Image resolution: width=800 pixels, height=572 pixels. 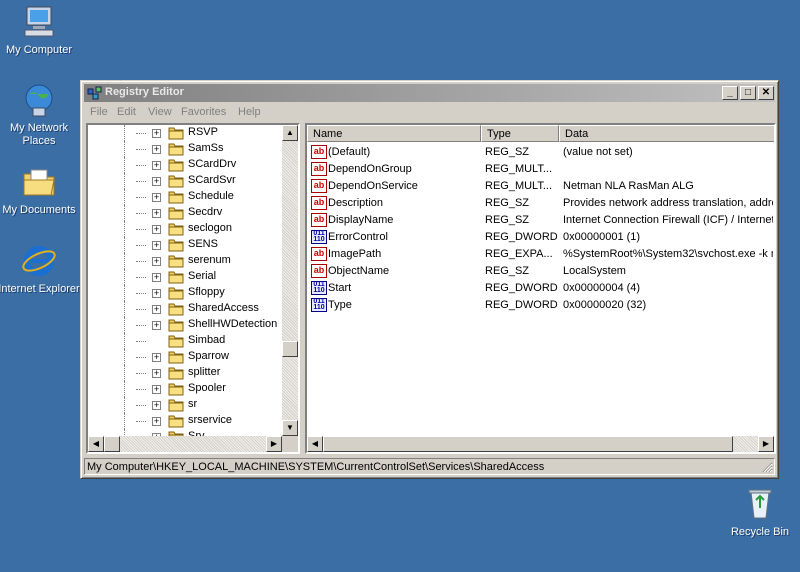 What do you see at coordinates (528, 444) in the screenshot?
I see `list-hscroll-thumb` at bounding box center [528, 444].